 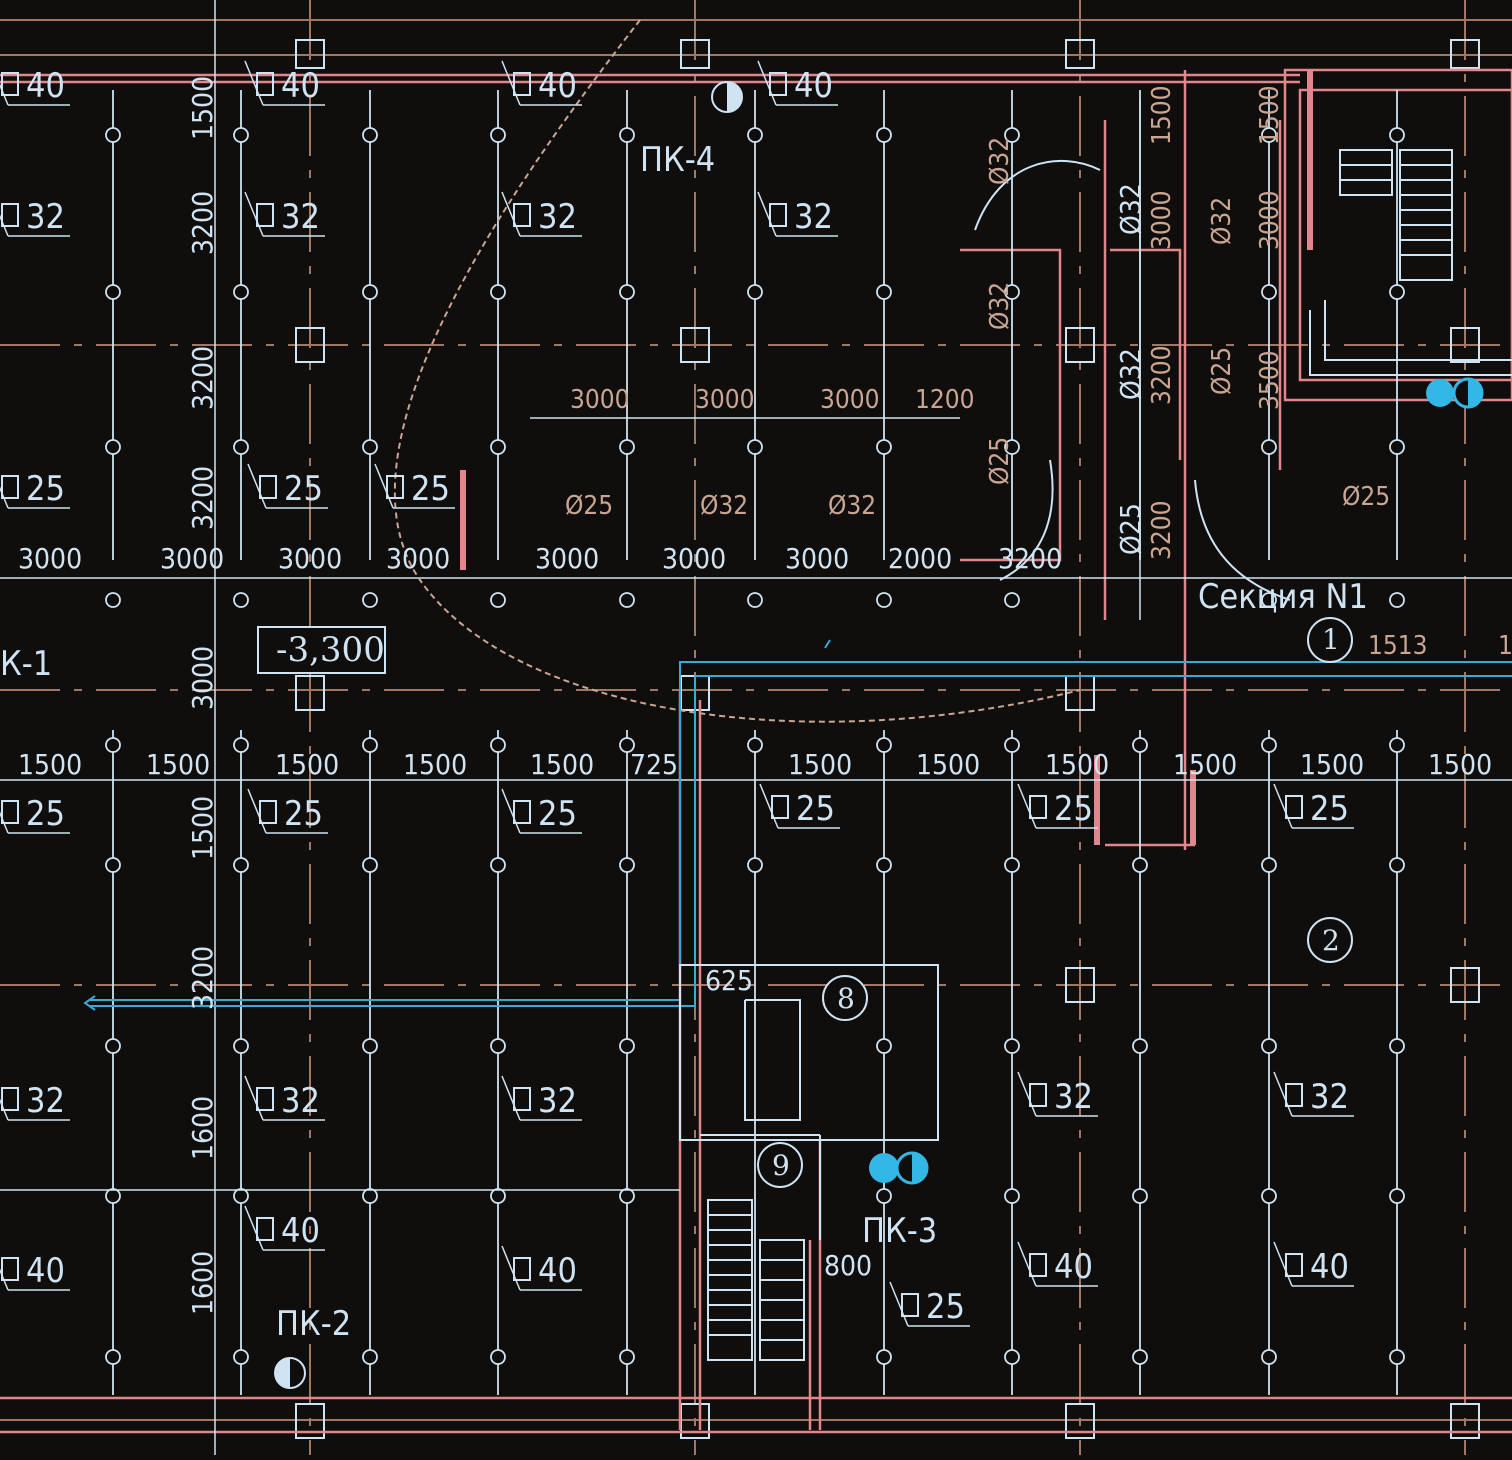 I want to click on dim-vertical-right-b: 3000, so click(x=1162, y=220).